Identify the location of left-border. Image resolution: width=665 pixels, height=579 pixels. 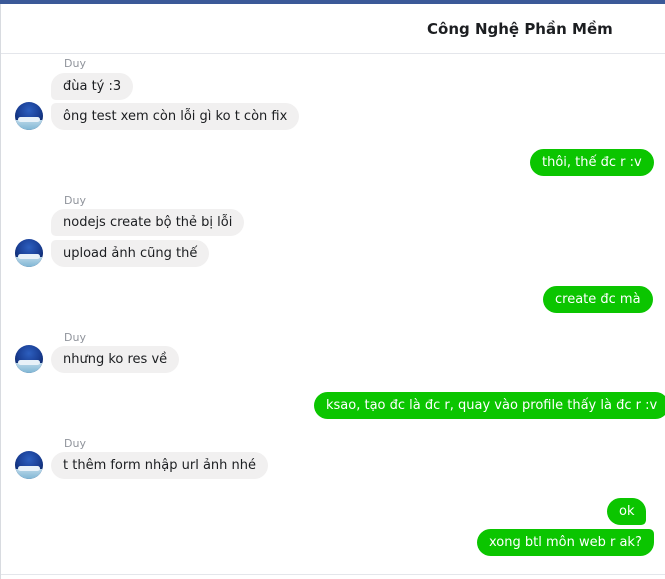
(0, 291).